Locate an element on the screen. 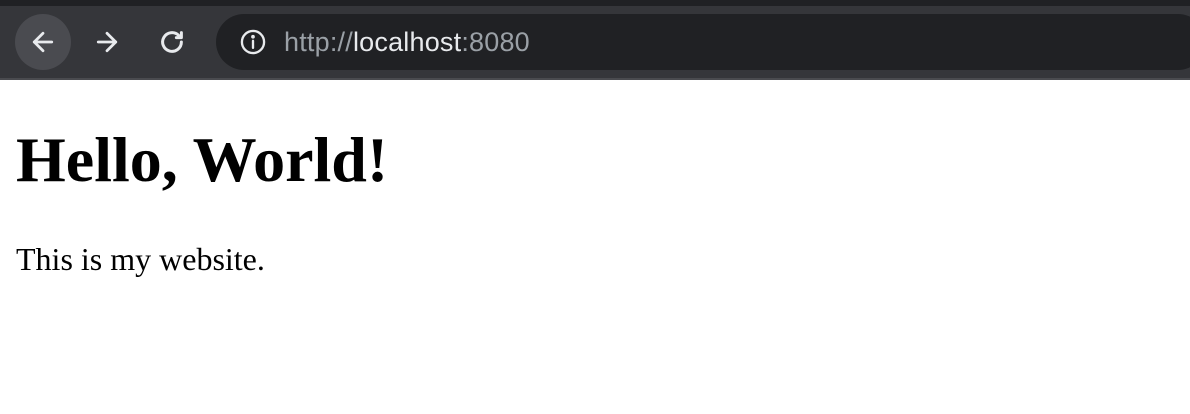  arrow-right-icon is located at coordinates (107, 42).